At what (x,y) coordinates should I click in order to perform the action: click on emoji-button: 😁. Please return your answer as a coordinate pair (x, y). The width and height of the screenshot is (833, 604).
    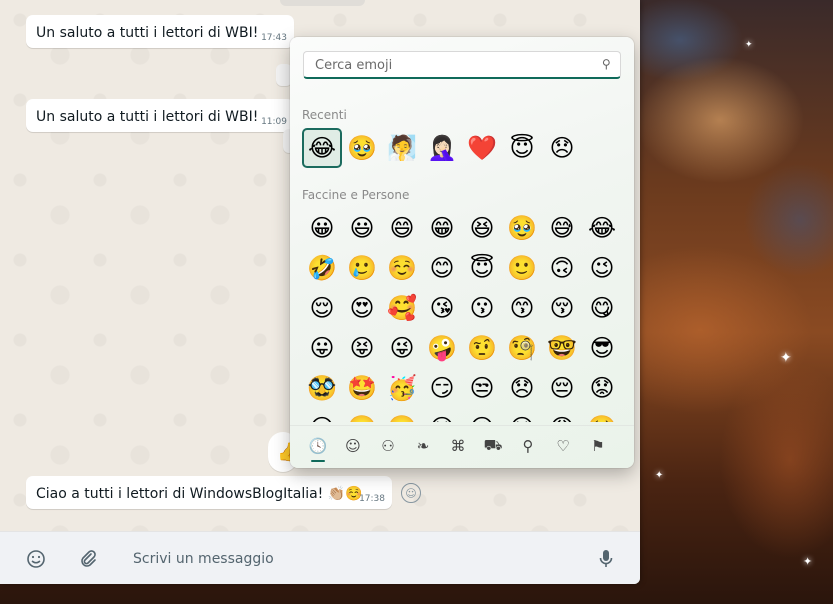
    Looking at the image, I should click on (442, 228).